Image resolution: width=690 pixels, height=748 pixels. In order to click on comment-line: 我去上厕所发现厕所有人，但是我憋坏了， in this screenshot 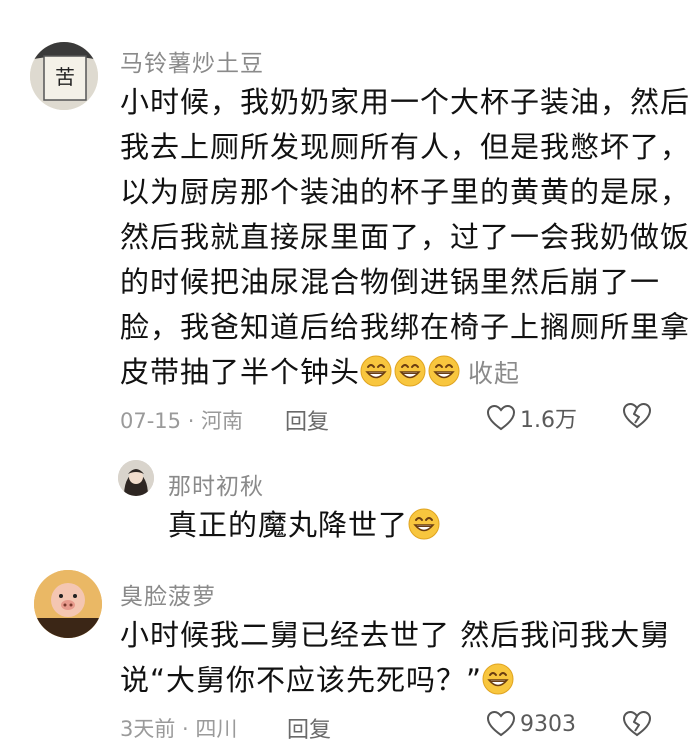, I will do `click(405, 147)`.